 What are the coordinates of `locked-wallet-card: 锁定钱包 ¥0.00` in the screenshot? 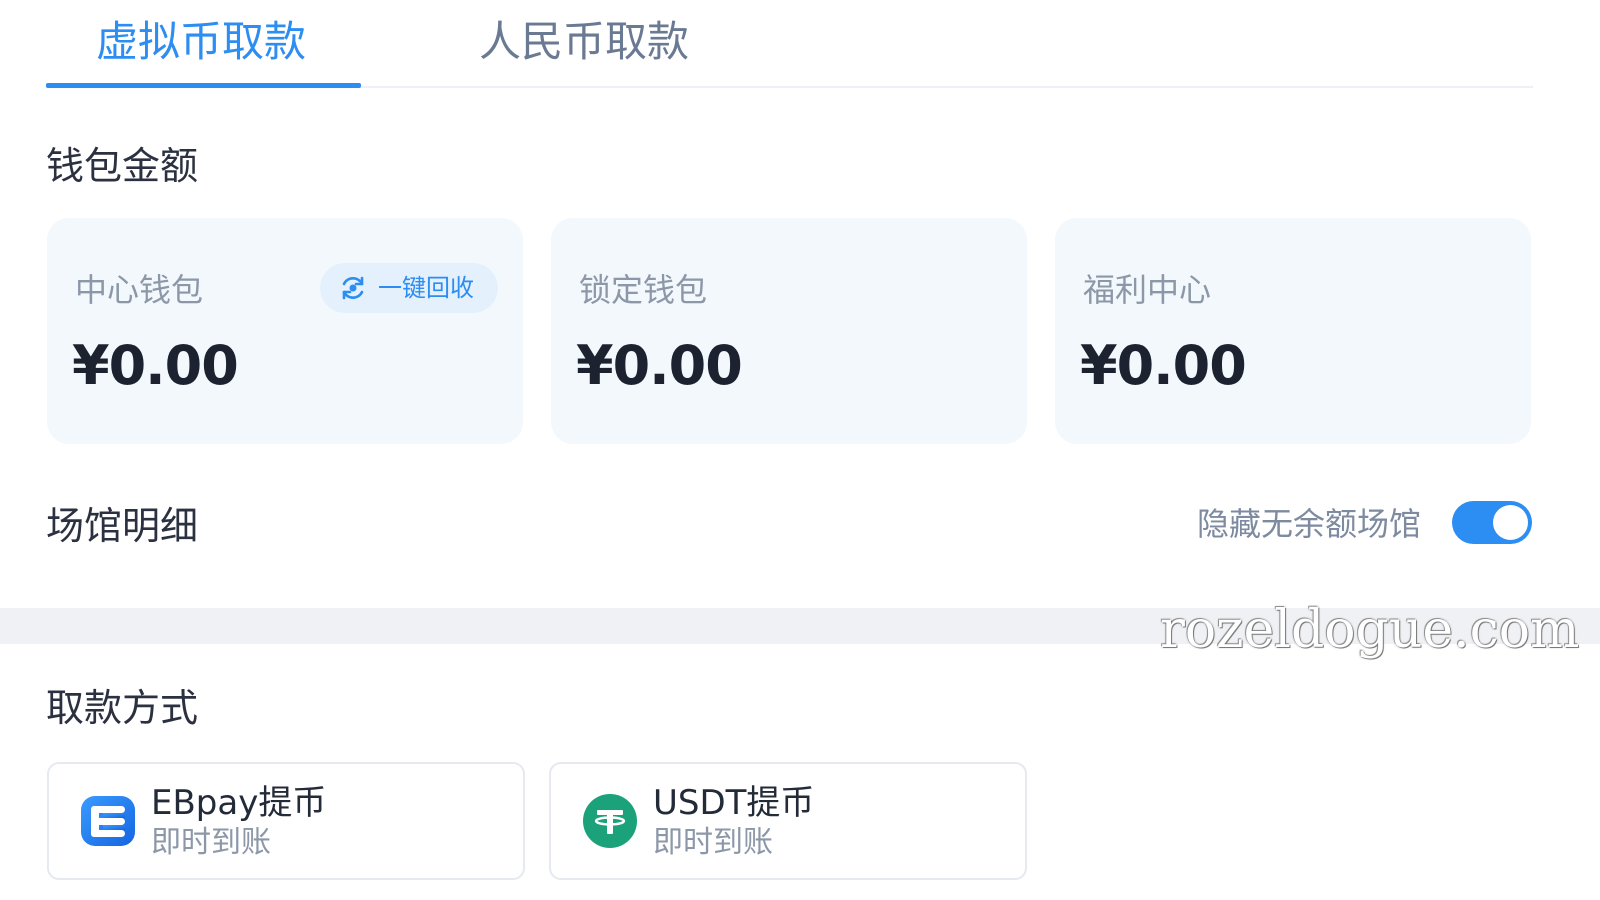 It's located at (789, 331).